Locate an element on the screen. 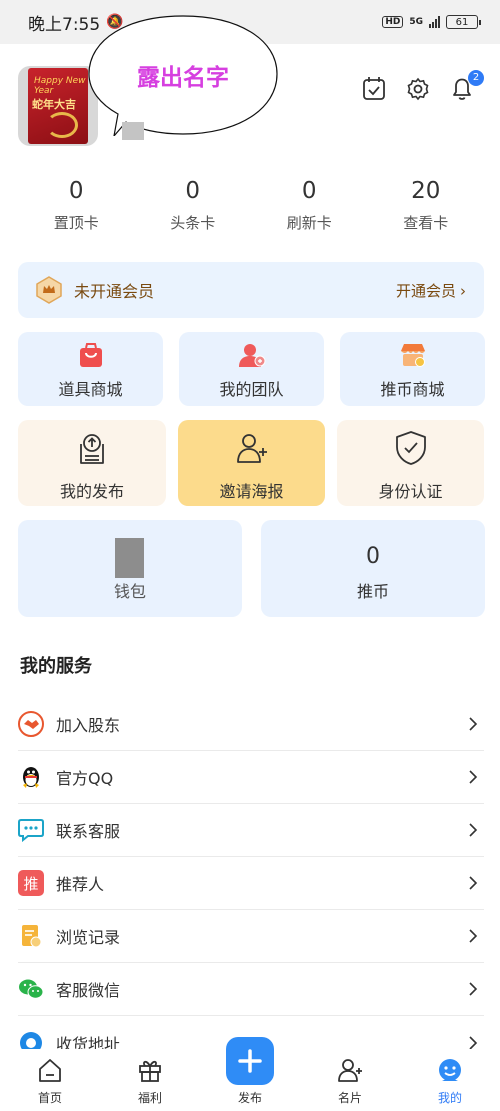 The image size is (500, 1111). nav-label: 我的 is located at coordinates (449, 1098).